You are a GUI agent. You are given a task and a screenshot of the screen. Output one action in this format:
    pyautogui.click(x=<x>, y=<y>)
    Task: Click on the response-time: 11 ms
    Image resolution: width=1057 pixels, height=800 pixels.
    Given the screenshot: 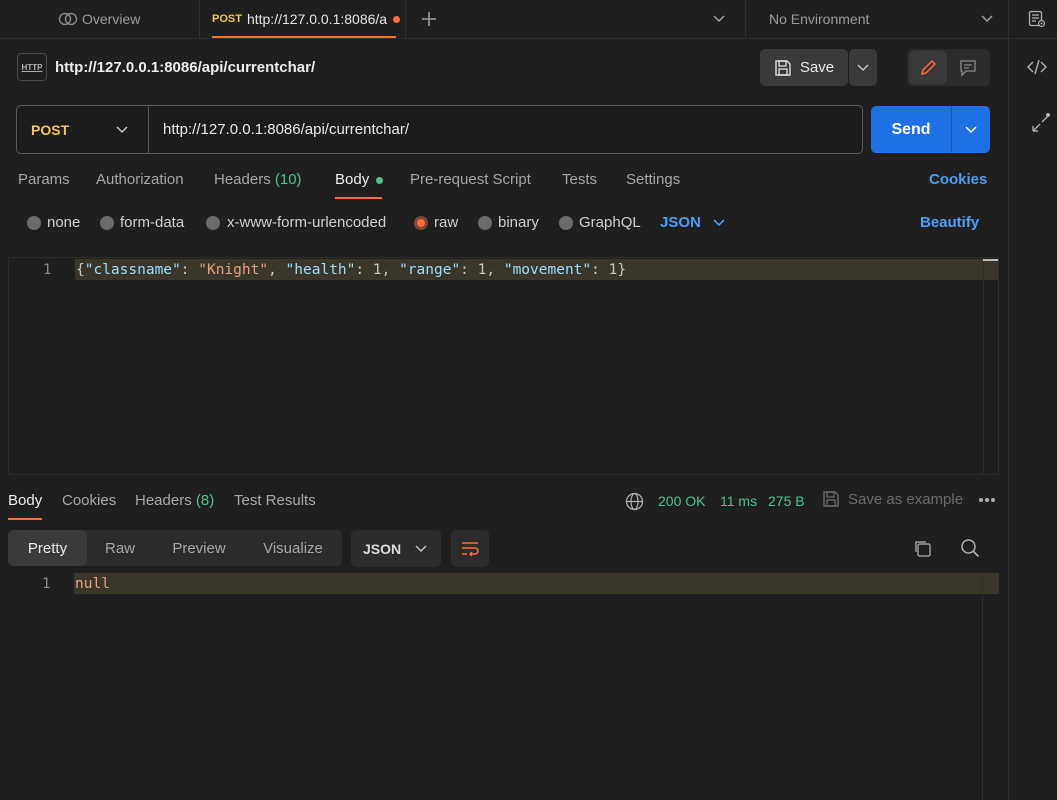 What is the action you would take?
    pyautogui.click(x=738, y=501)
    